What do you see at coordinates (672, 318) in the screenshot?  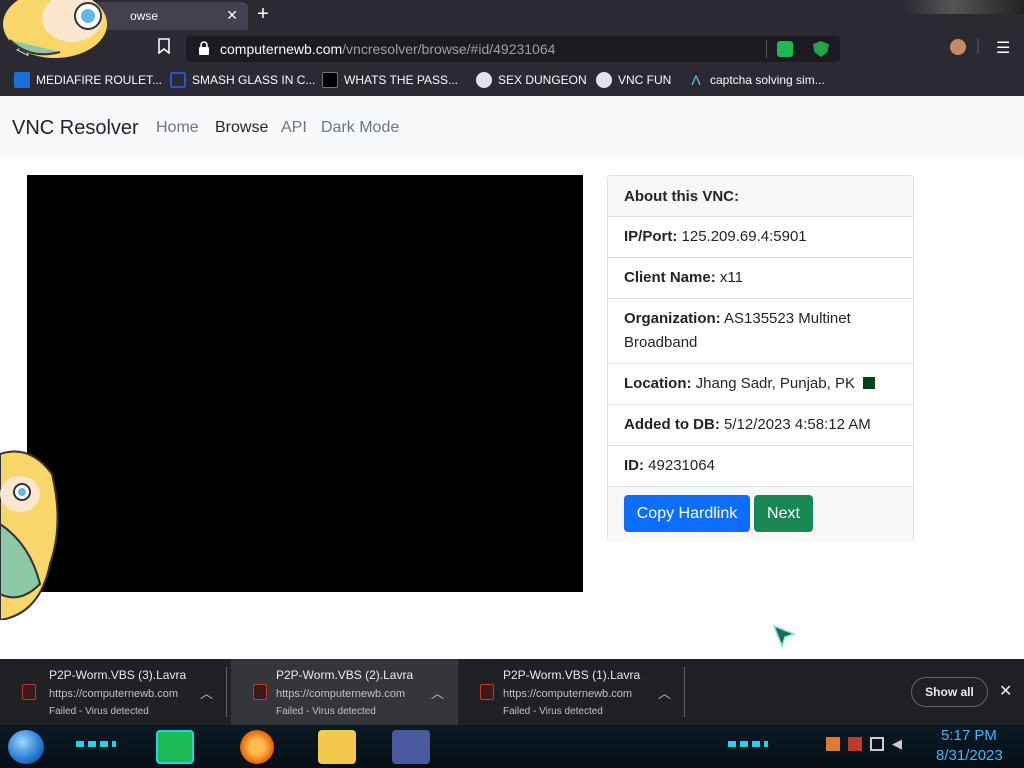 I see `organization-label: Organization:` at bounding box center [672, 318].